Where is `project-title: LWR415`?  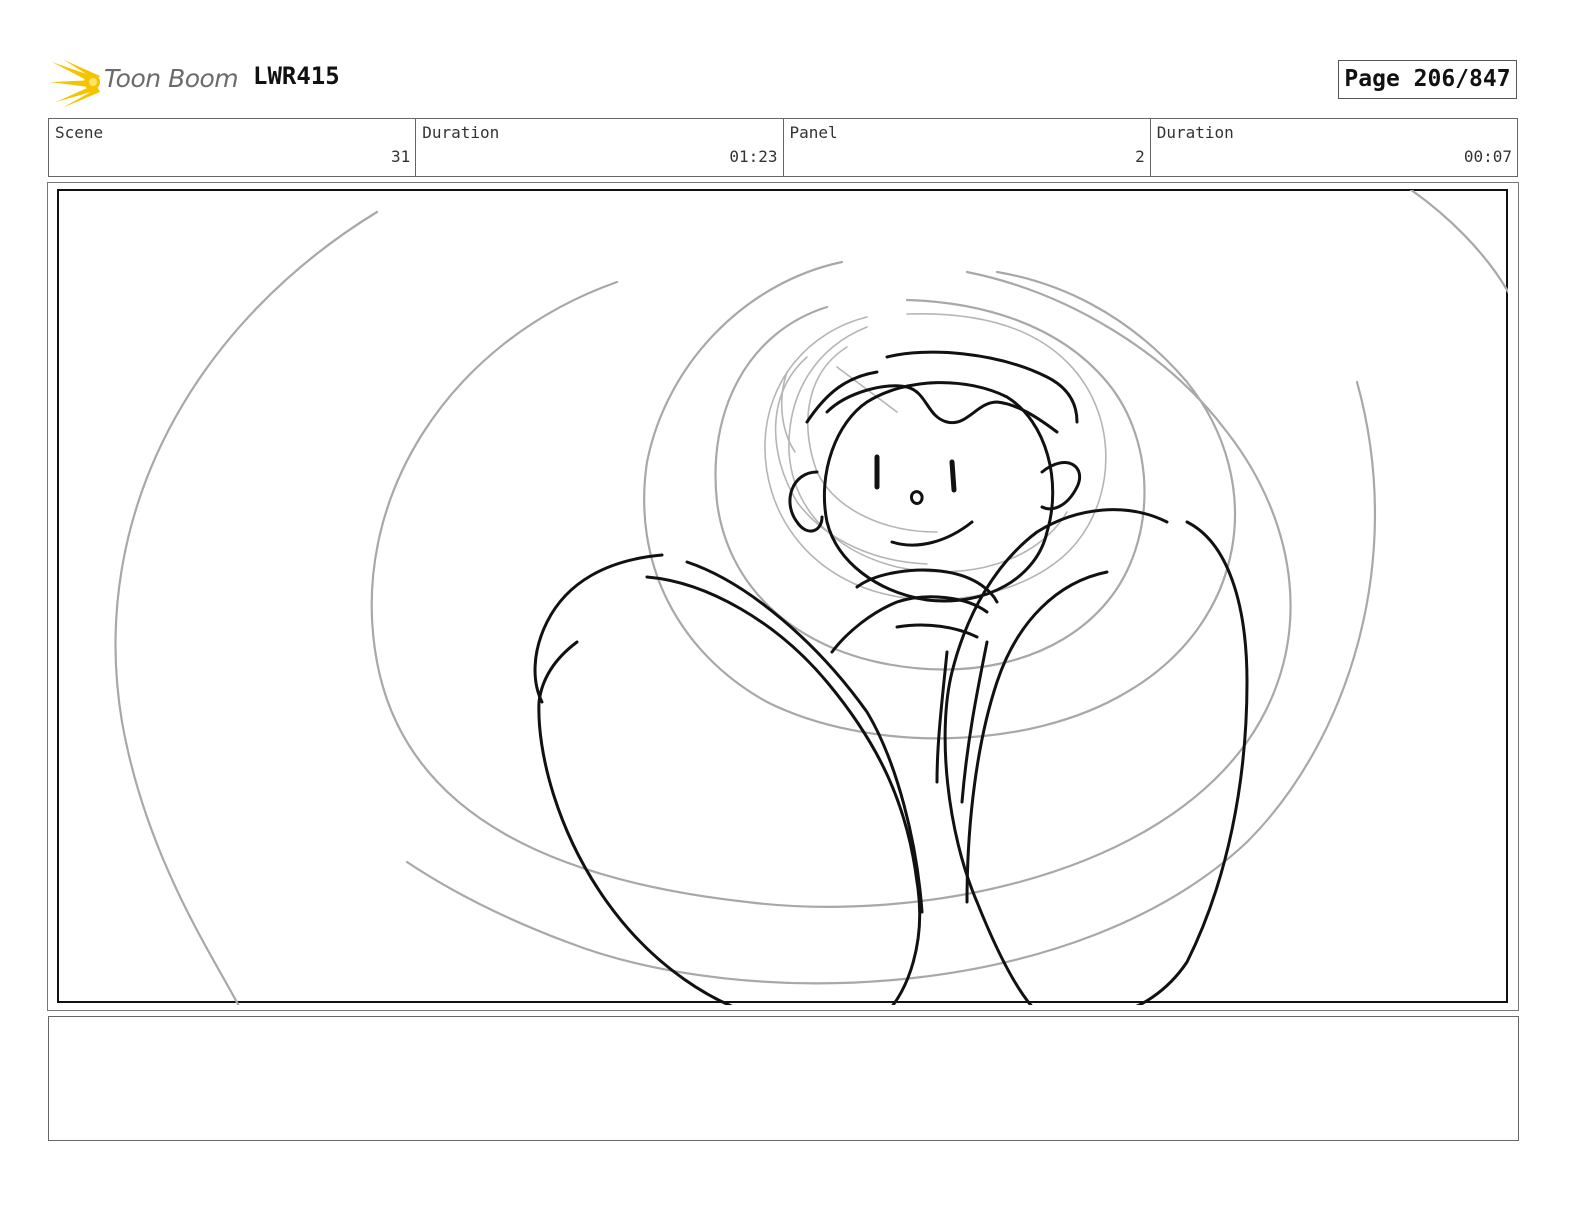 project-title: LWR415 is located at coordinates (296, 76).